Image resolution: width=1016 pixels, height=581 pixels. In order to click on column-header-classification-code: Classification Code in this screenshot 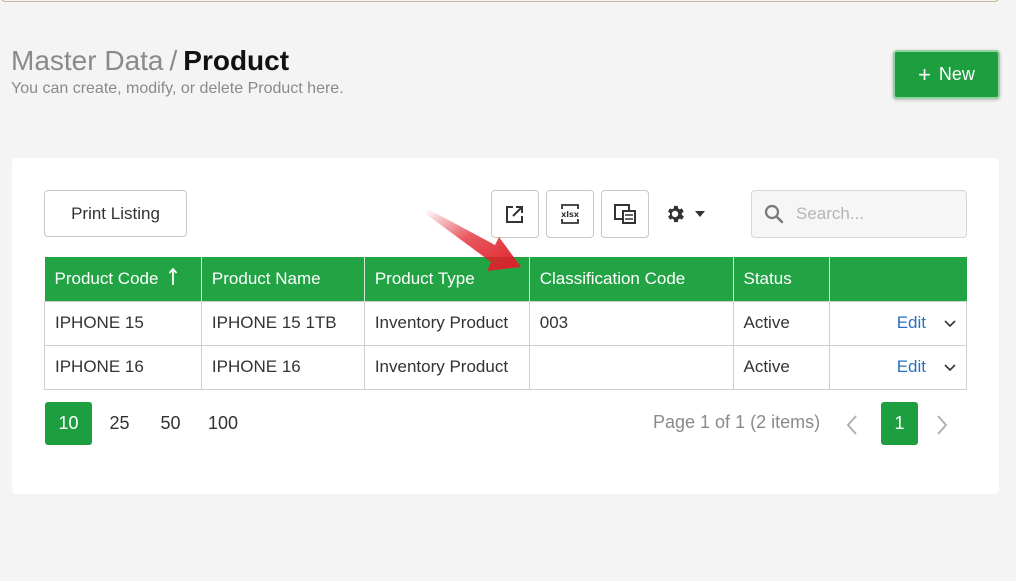, I will do `click(631, 279)`.